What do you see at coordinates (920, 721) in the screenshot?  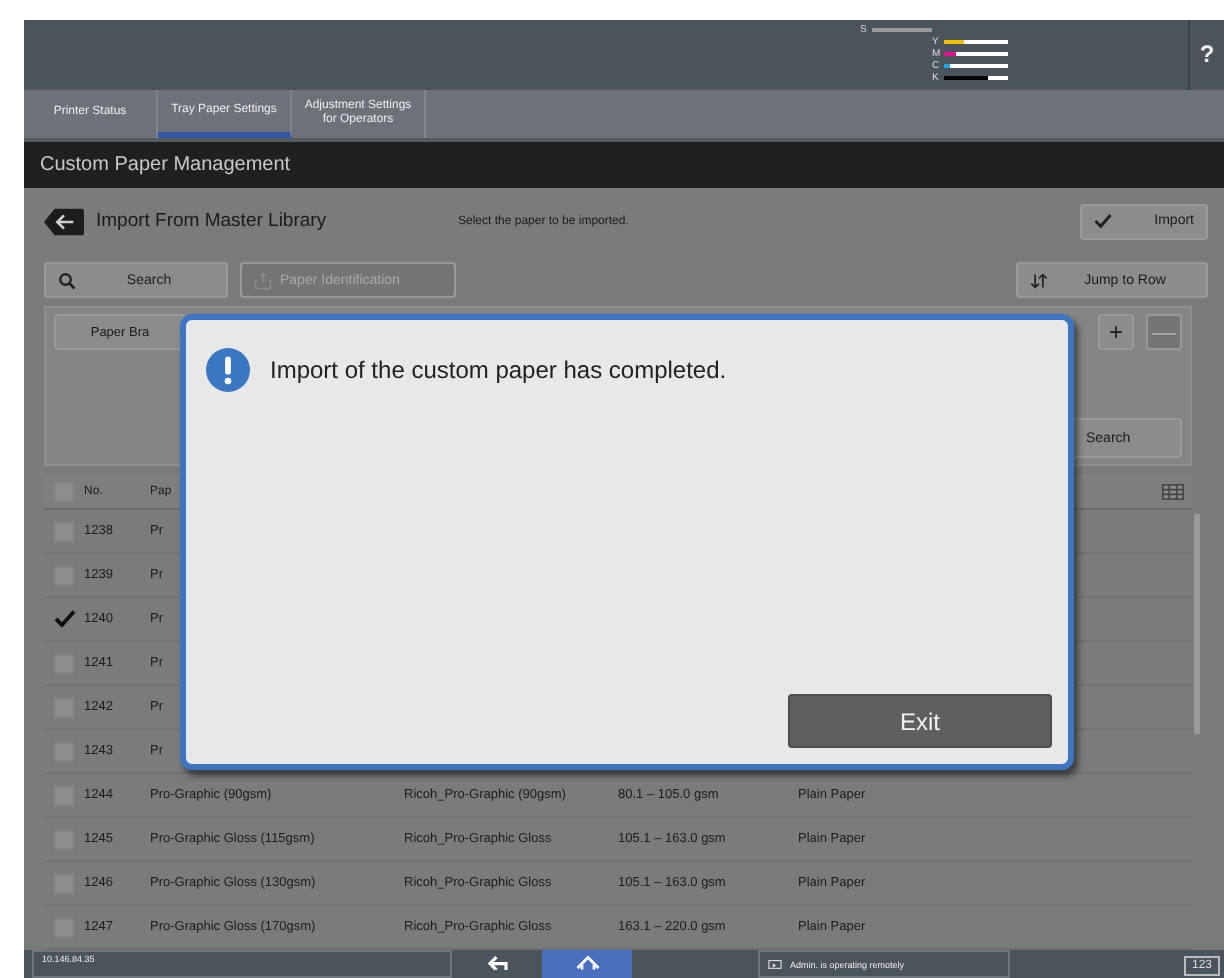 I see `exit-button: Exit` at bounding box center [920, 721].